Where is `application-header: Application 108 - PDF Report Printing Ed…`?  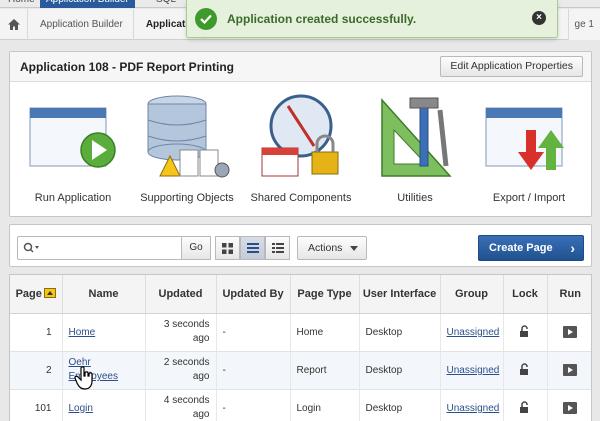
application-header: Application 108 - PDF Report Printing Ed… is located at coordinates (300, 67).